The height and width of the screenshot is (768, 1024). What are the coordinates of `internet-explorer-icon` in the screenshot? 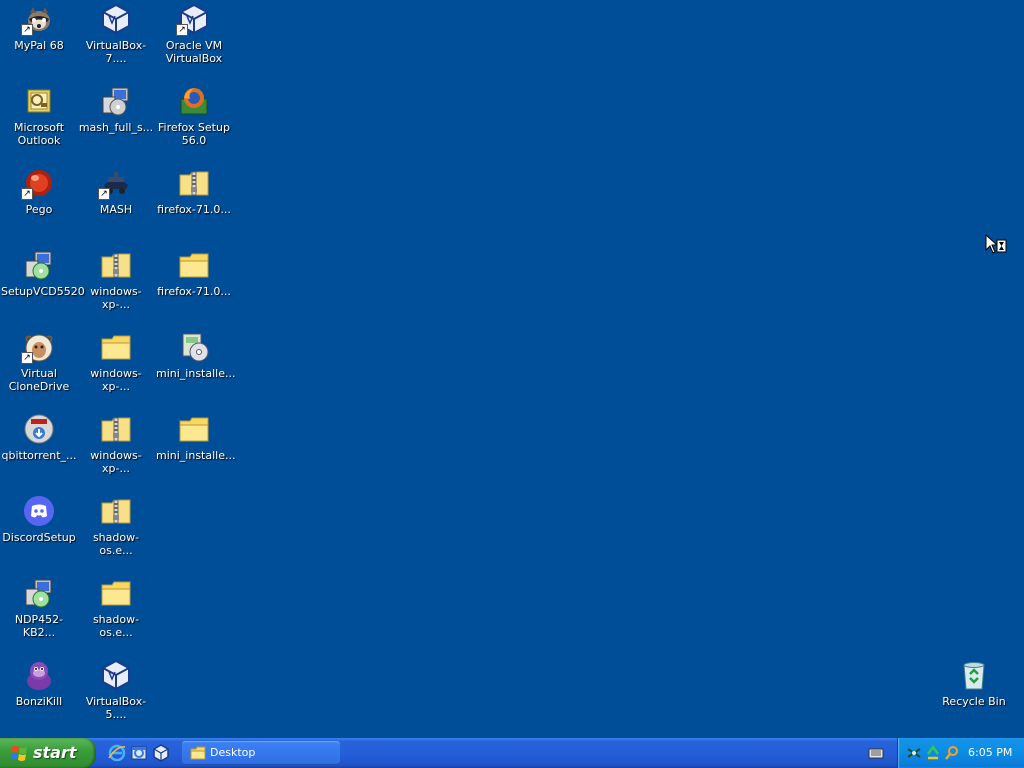 It's located at (117, 753).